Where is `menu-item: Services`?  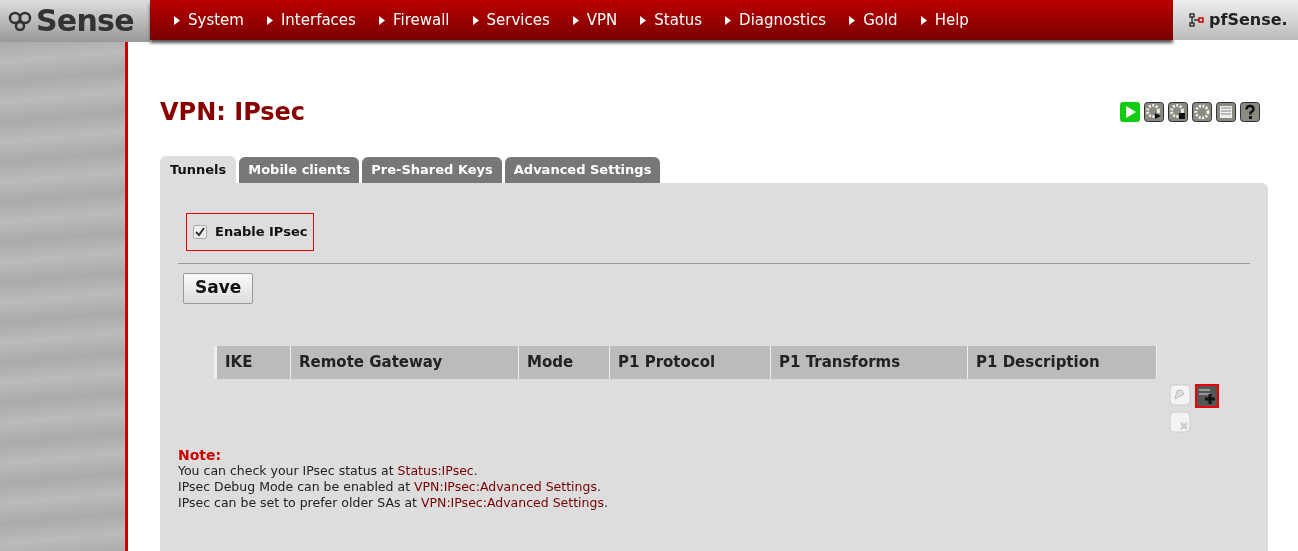 menu-item: Services is located at coordinates (511, 20).